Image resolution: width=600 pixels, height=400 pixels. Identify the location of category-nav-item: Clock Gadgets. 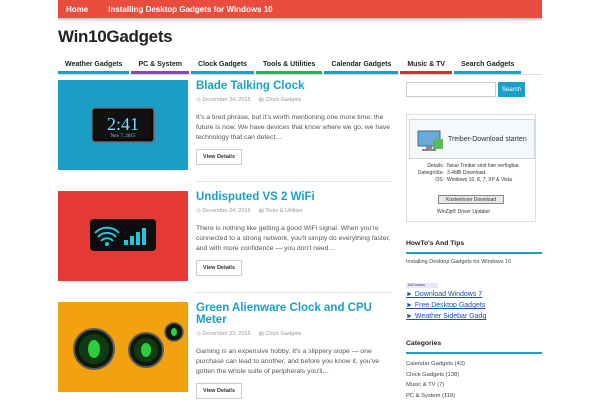
(223, 66).